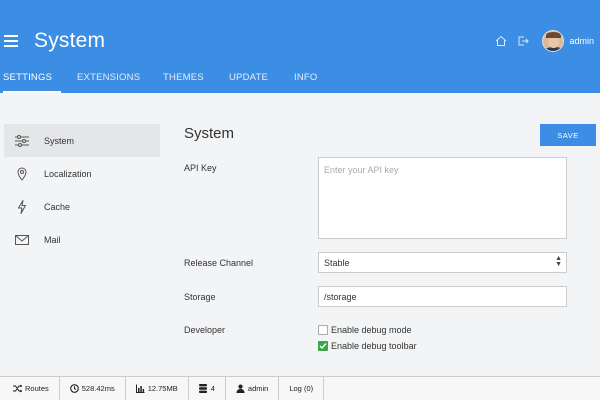 The height and width of the screenshot is (400, 600). What do you see at coordinates (219, 263) in the screenshot?
I see `release-channel-label: Release Channel` at bounding box center [219, 263].